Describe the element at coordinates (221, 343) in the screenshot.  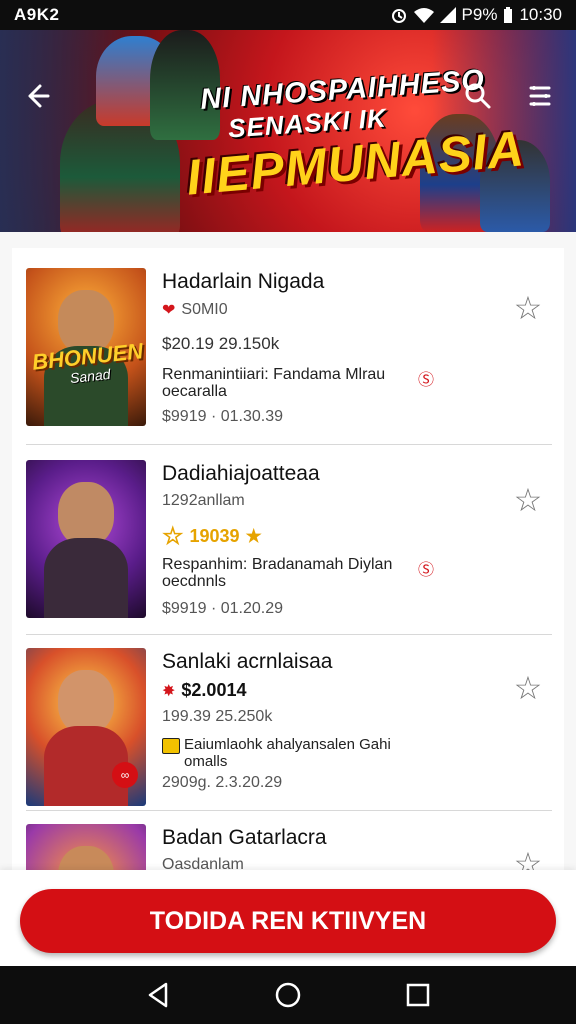
I see `item-price: $20.19 29.150k` at that location.